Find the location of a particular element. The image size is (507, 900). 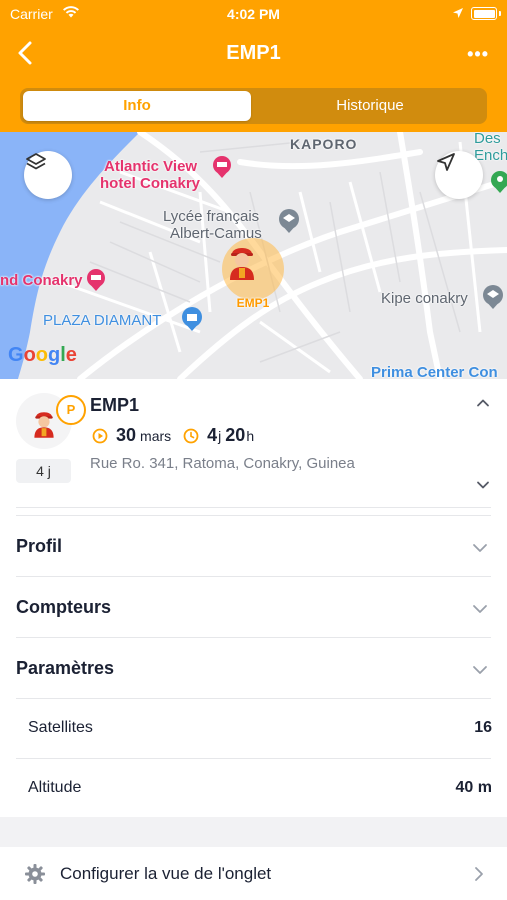

page-title: EMP1 is located at coordinates (253, 53).